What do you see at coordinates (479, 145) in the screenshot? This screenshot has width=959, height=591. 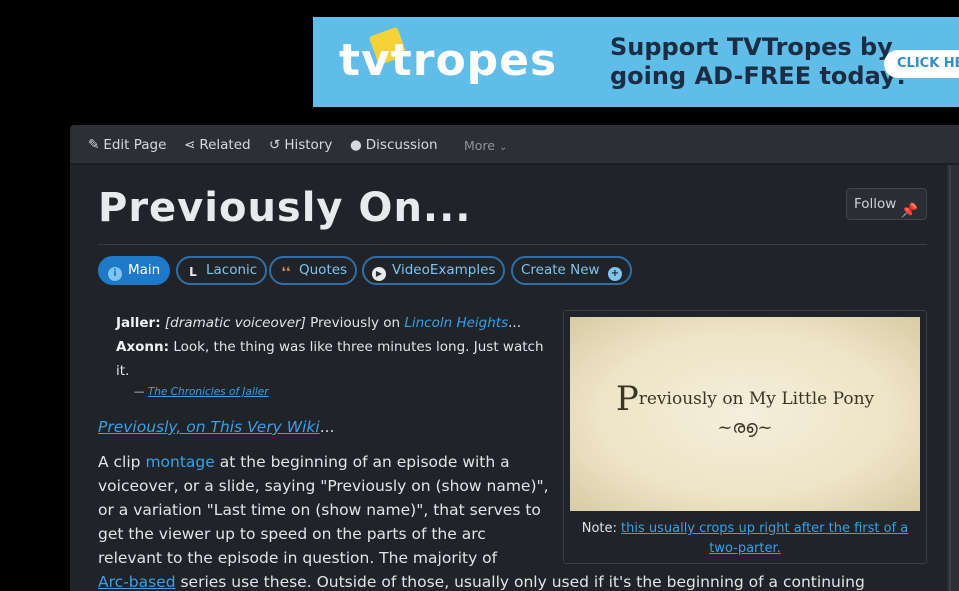 I see `more-label: More` at bounding box center [479, 145].